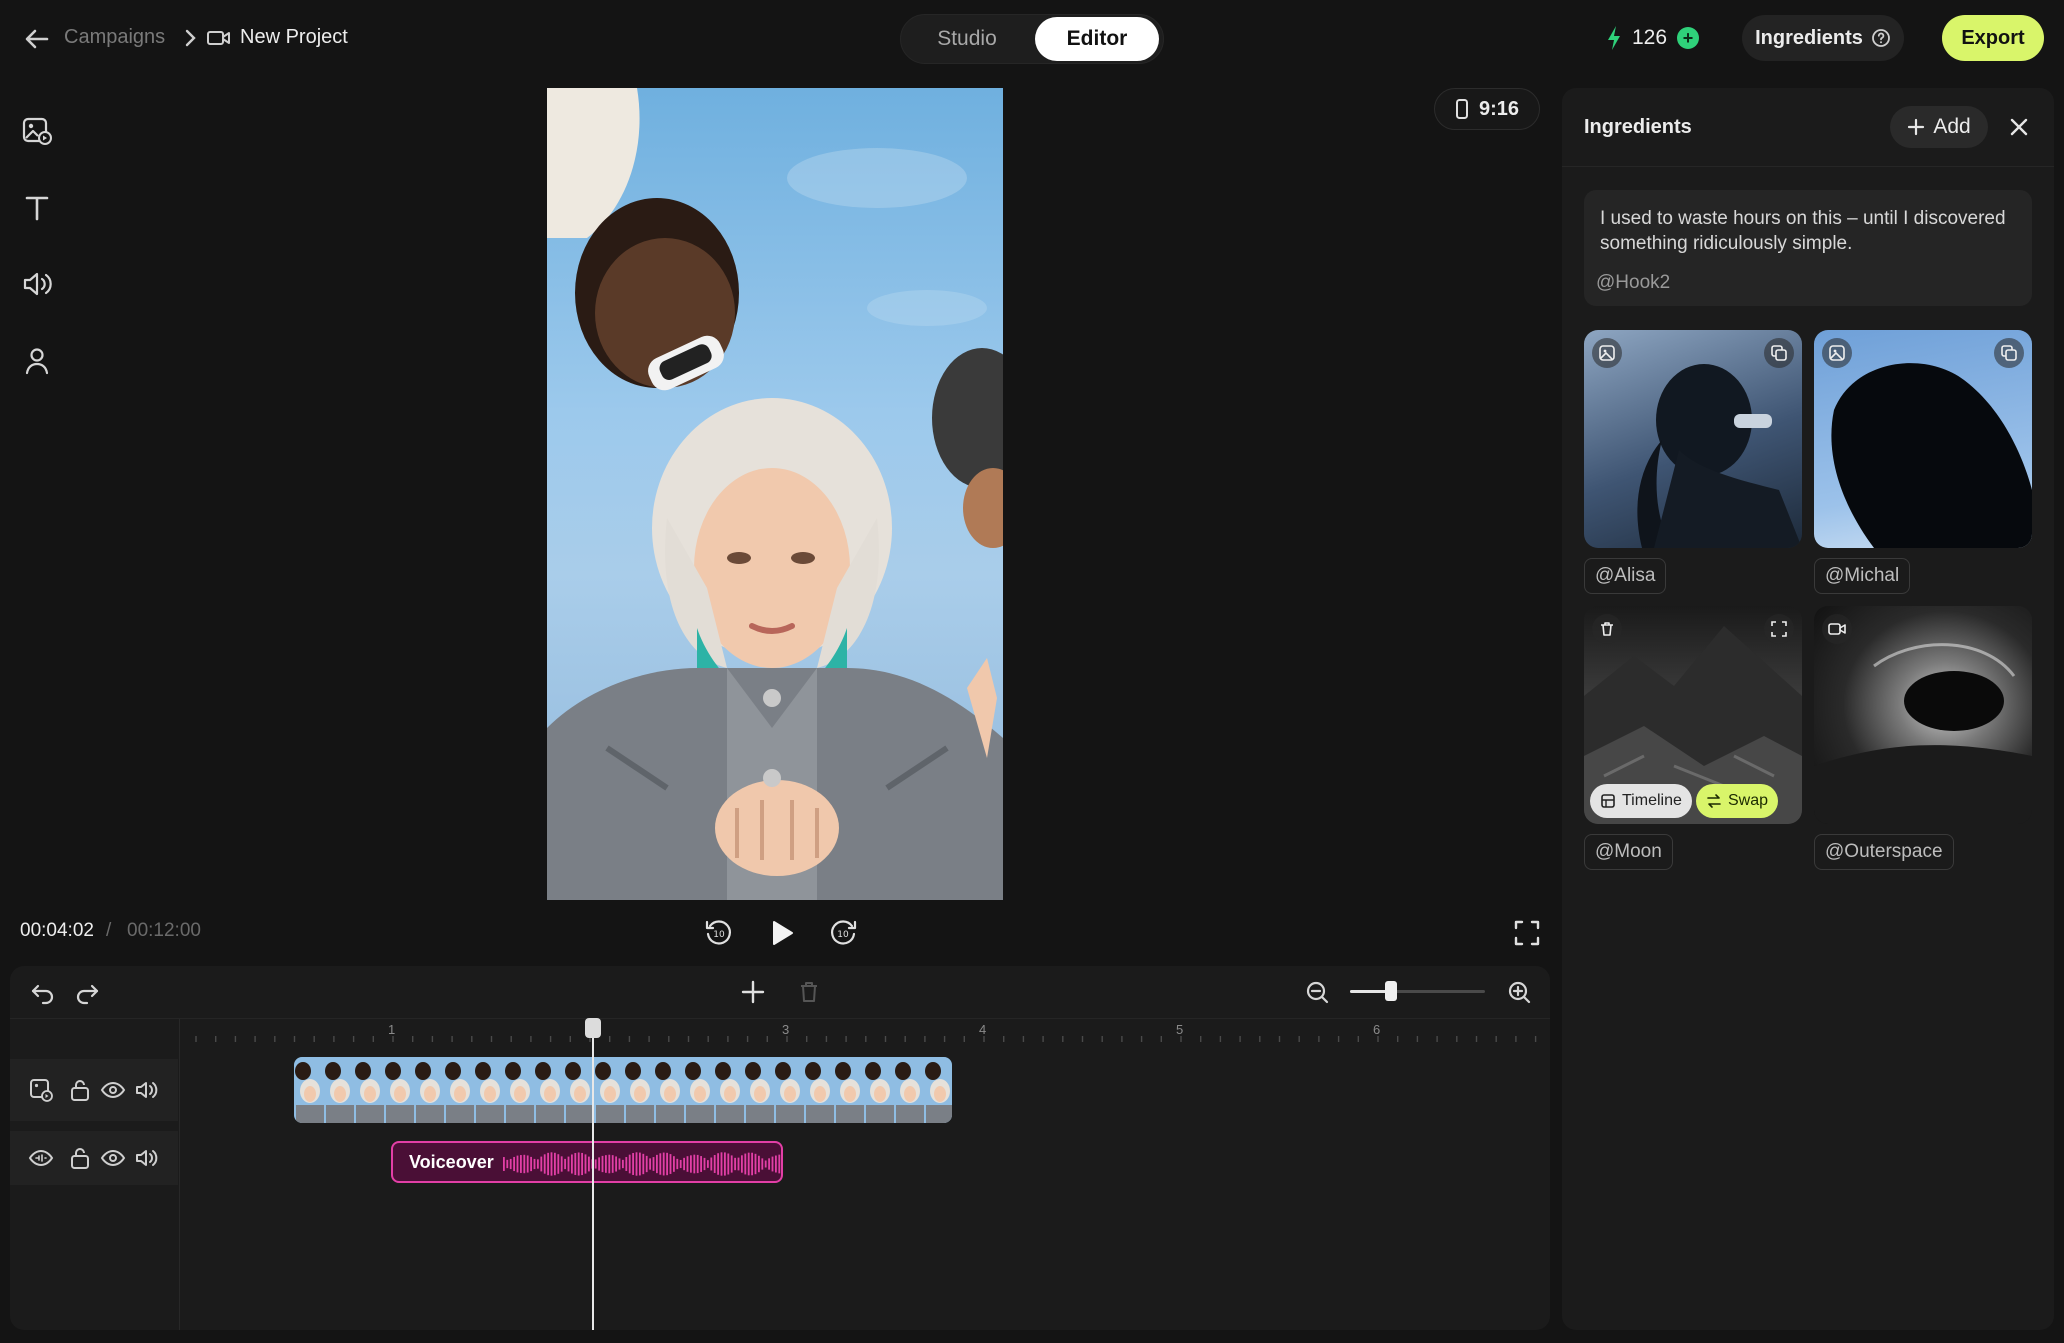  What do you see at coordinates (1779, 629) in the screenshot?
I see `expand-icon` at bounding box center [1779, 629].